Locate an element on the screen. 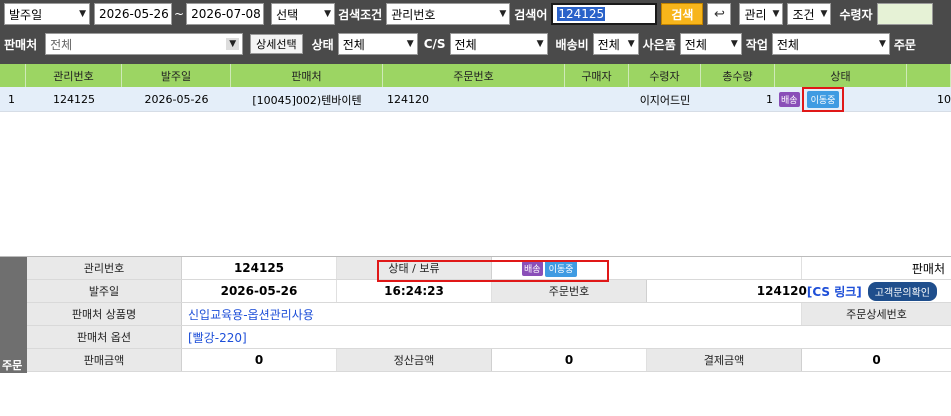 The image size is (951, 416). status-label: 상태 is located at coordinates (322, 44).